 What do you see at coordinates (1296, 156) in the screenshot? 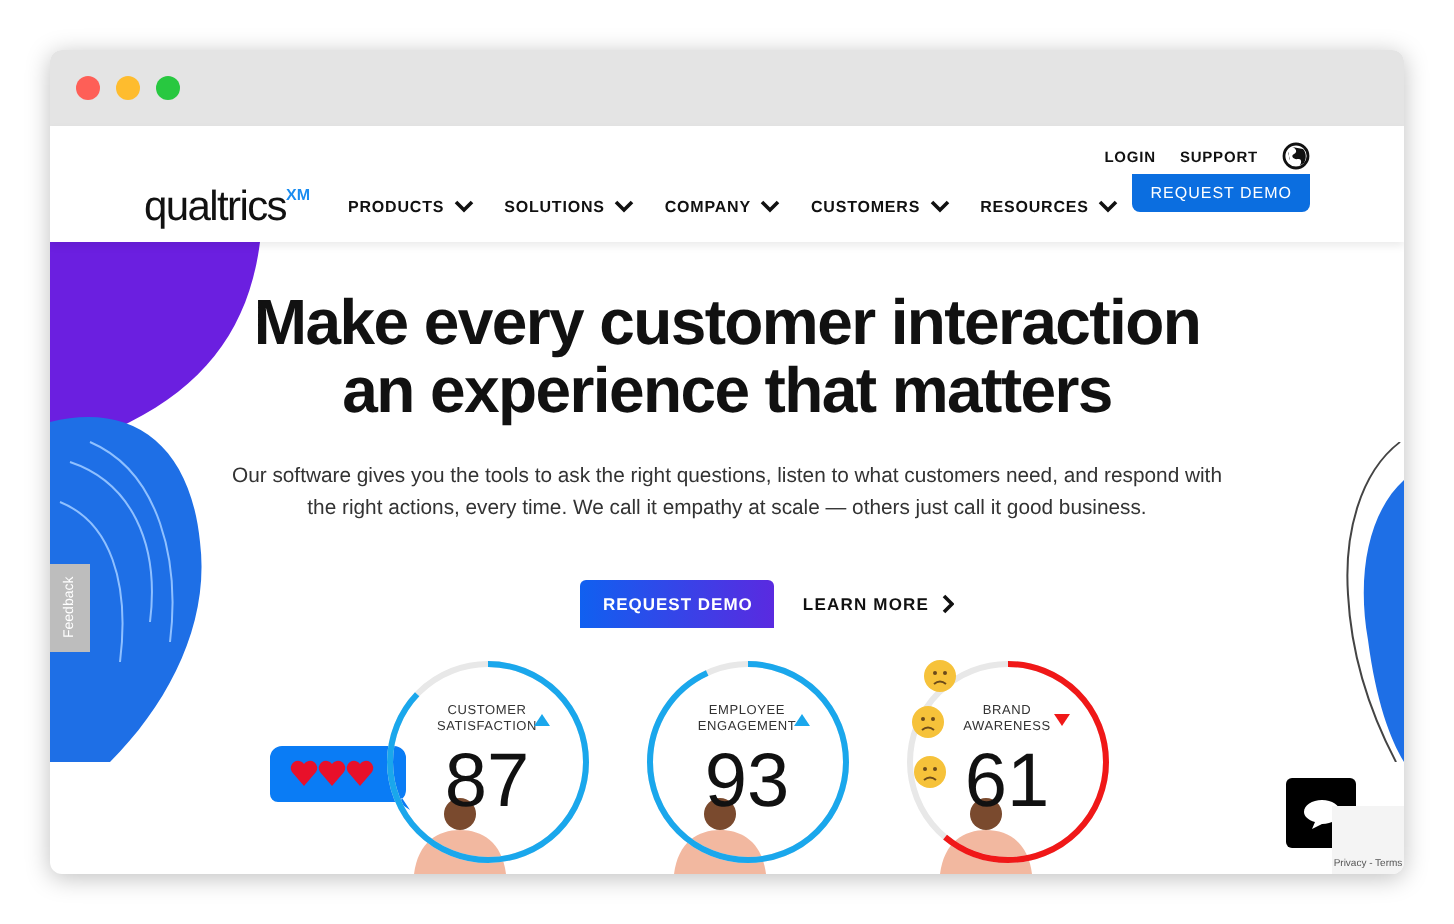
I see `globe-icon` at bounding box center [1296, 156].